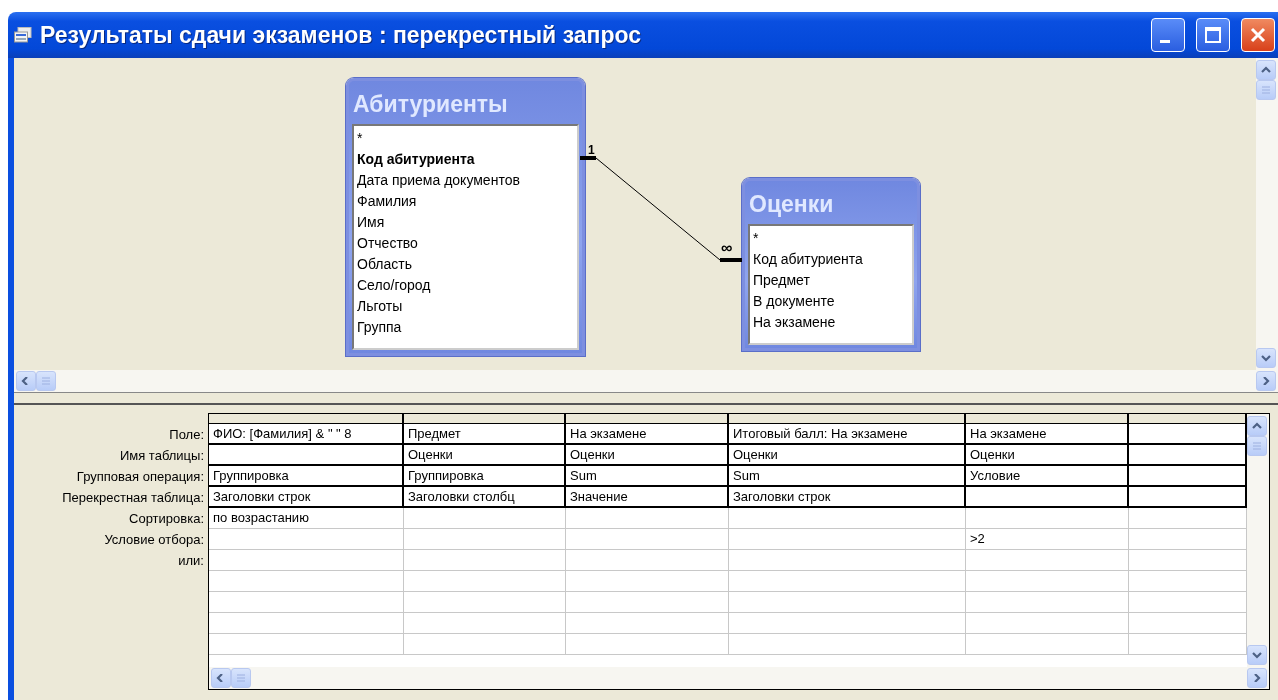 The image size is (1278, 700). I want to click on grid-cell: Значение, so click(647, 497).